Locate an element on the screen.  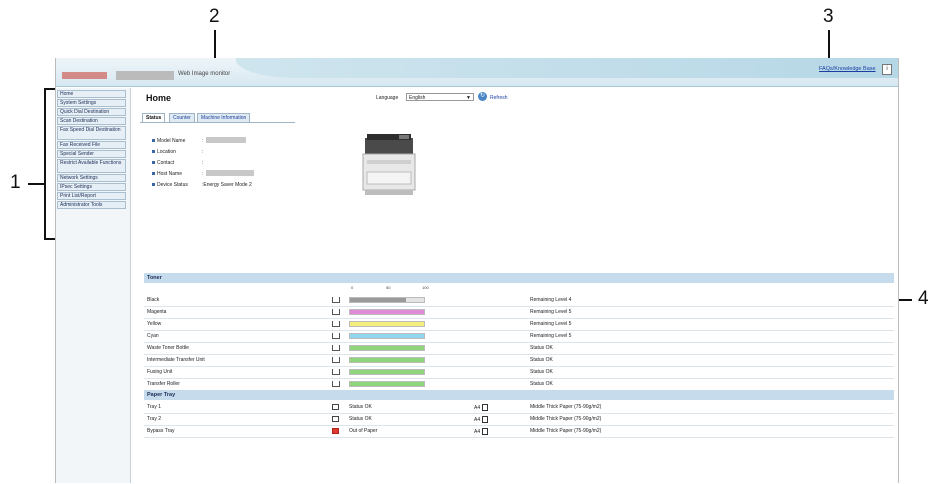
info-label-location: Location is located at coordinates (164, 152).